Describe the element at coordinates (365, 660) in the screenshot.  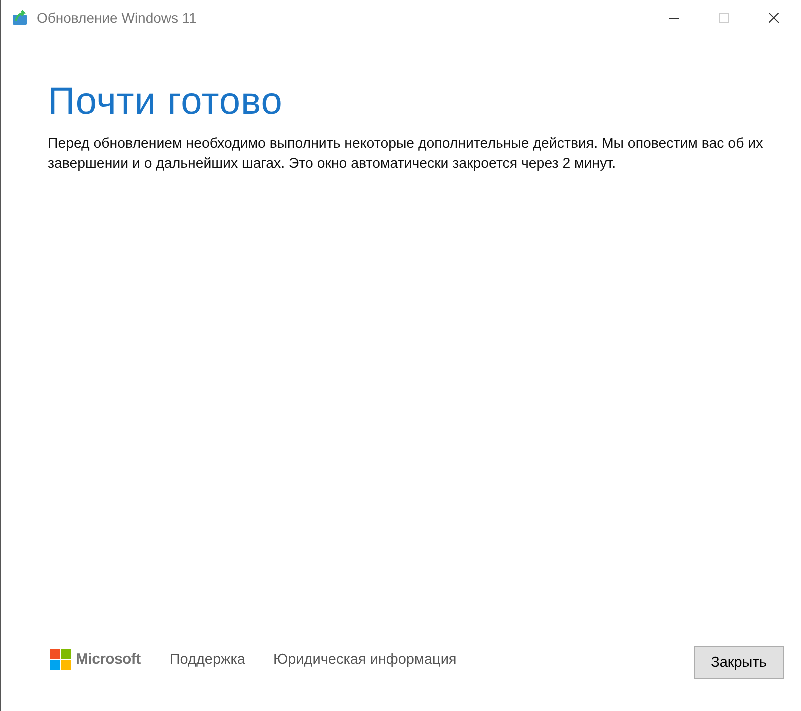
I see `footer-link: Юридическая информация` at that location.